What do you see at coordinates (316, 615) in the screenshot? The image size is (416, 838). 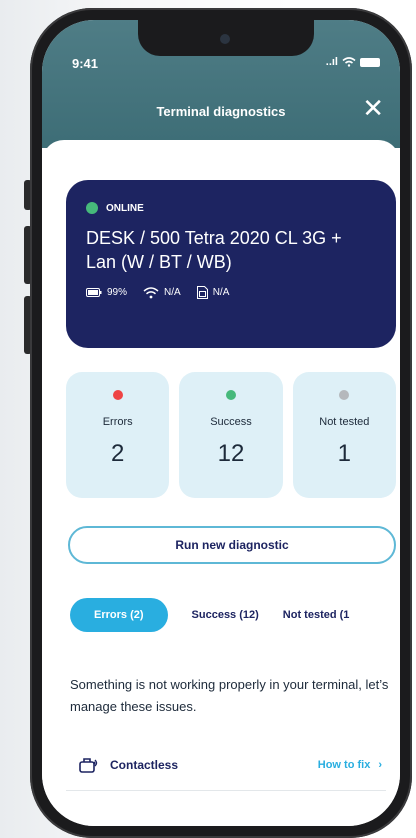 I see `tab-not-tested: Not tested (1` at bounding box center [316, 615].